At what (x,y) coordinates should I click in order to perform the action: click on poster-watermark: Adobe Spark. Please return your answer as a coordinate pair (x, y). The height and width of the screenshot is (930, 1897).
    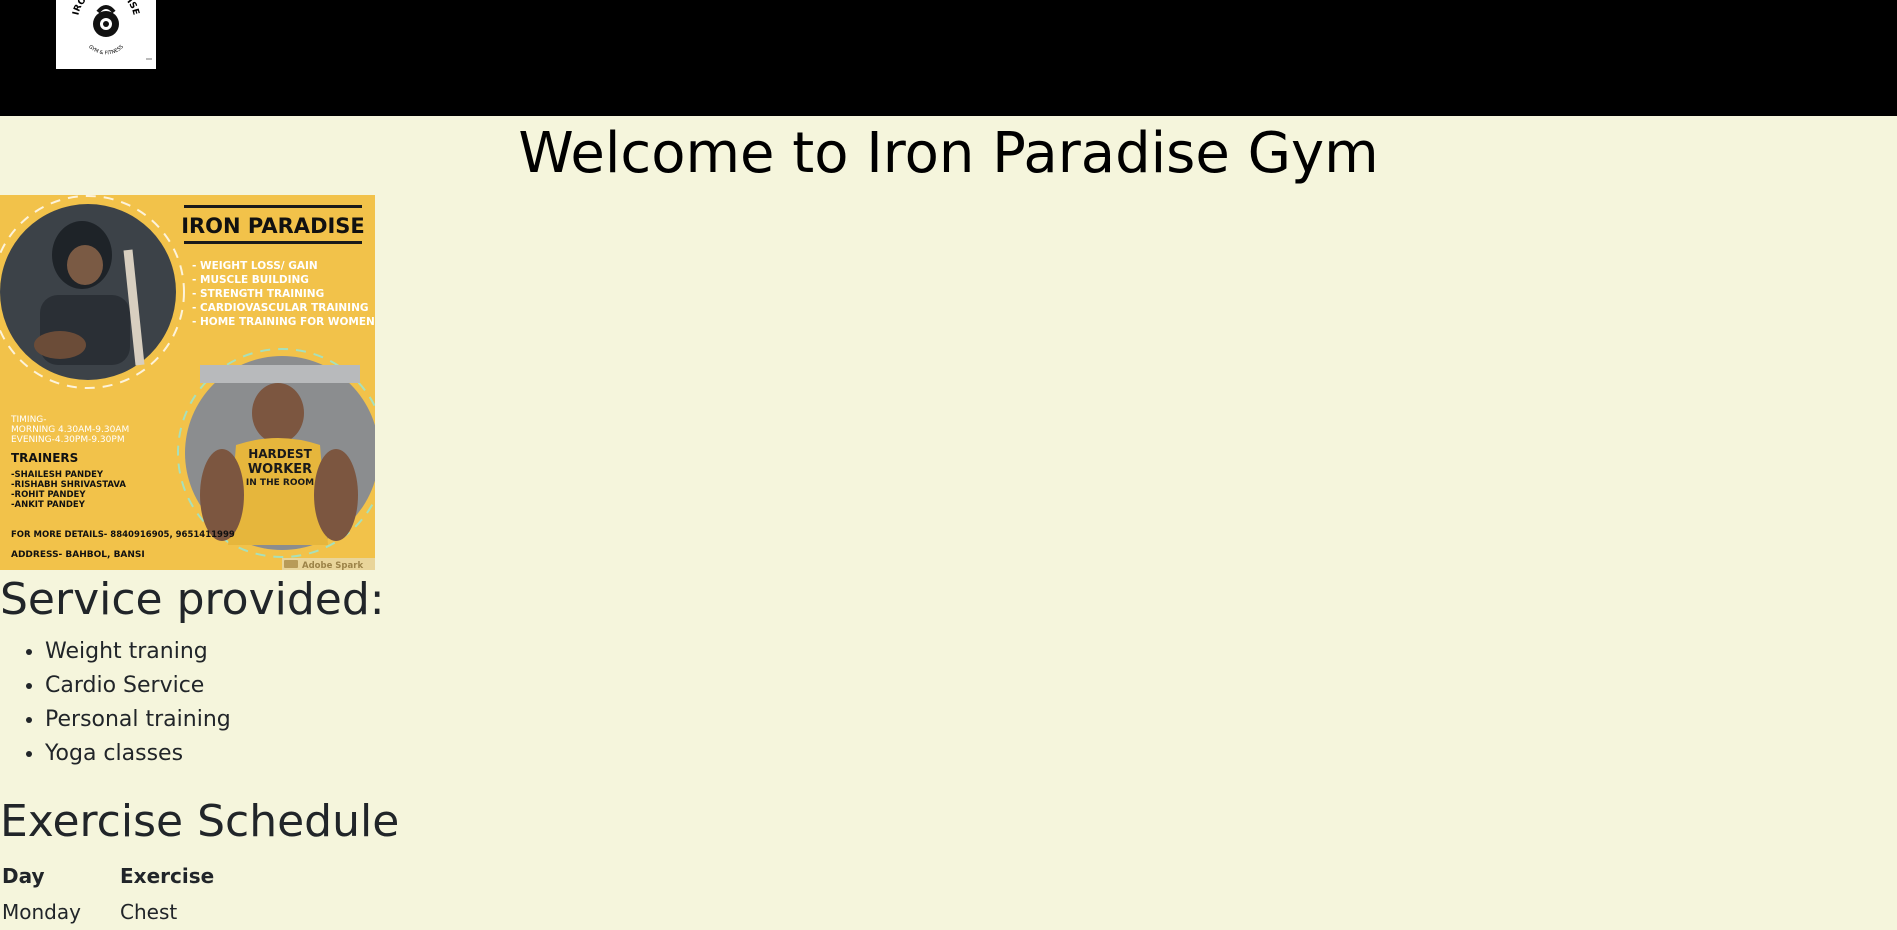
    Looking at the image, I should click on (332, 565).